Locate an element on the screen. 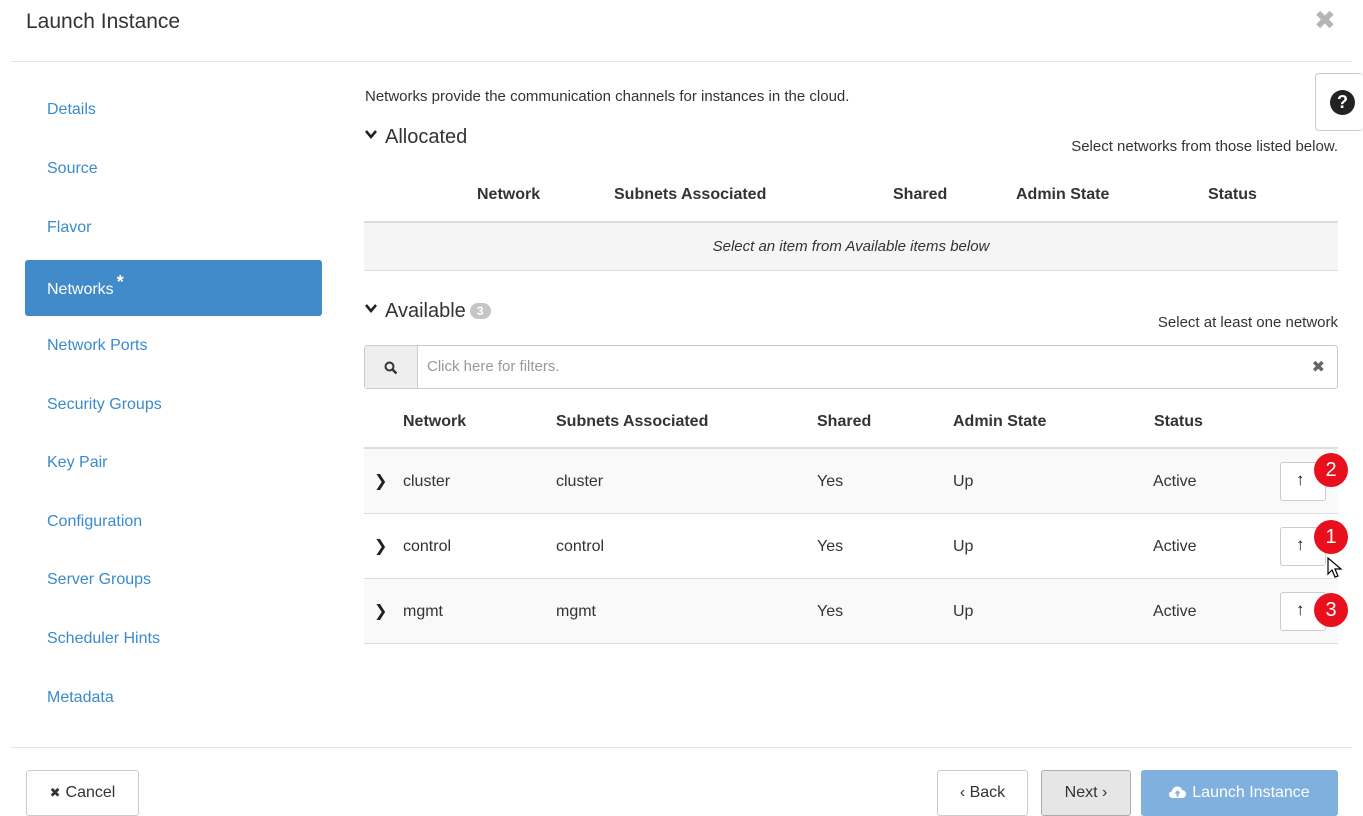  footer-divider is located at coordinates (681, 747).